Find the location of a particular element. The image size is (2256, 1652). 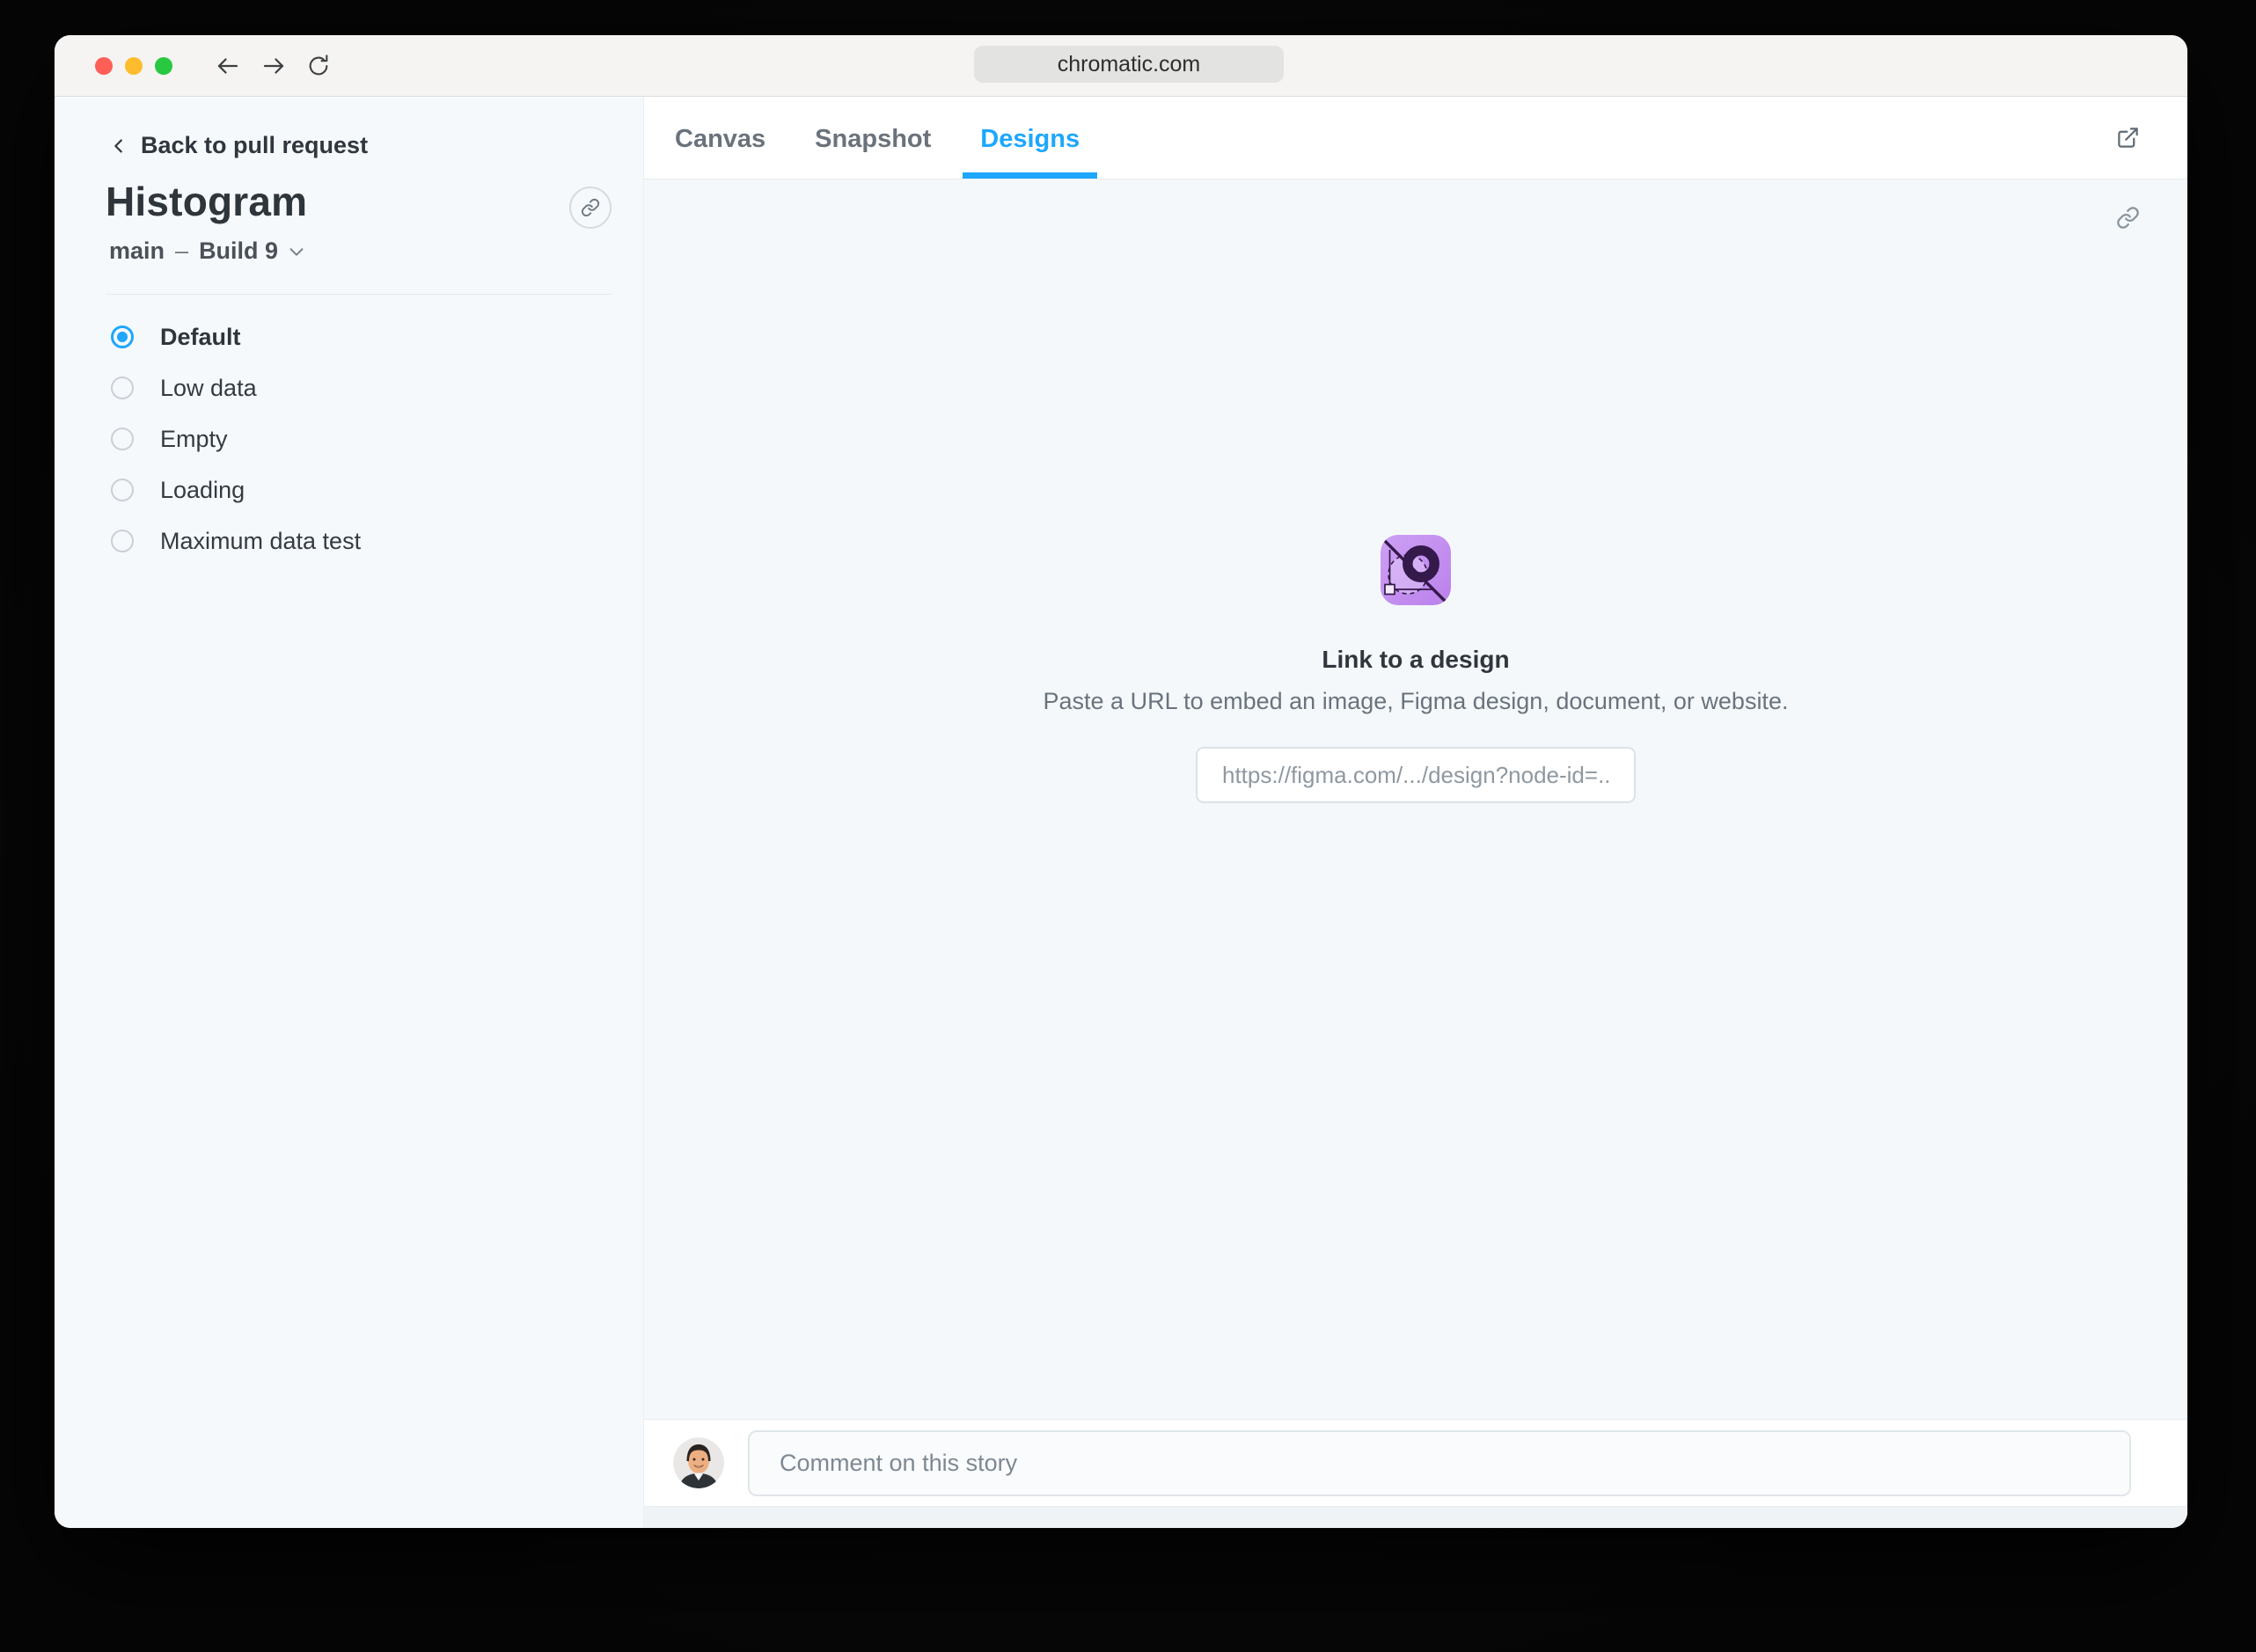

story-label: Default is located at coordinates (200, 336).